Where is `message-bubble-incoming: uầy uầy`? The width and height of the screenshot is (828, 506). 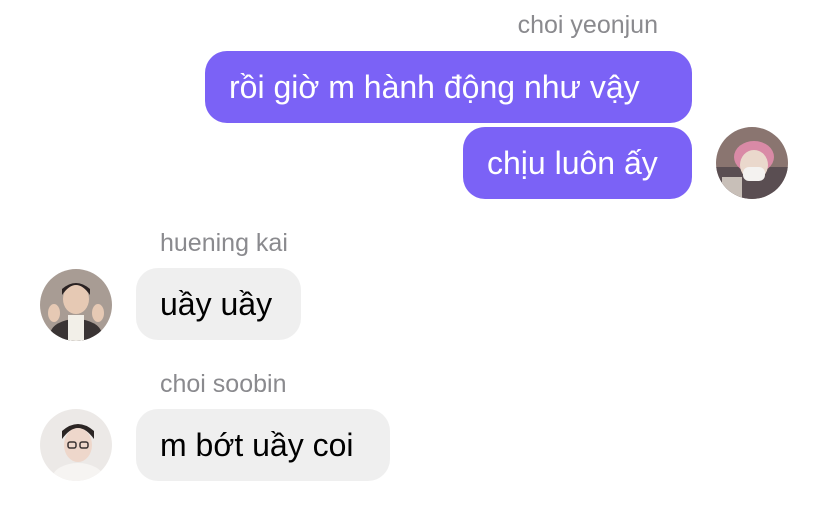
message-bubble-incoming: uầy uầy is located at coordinates (218, 304).